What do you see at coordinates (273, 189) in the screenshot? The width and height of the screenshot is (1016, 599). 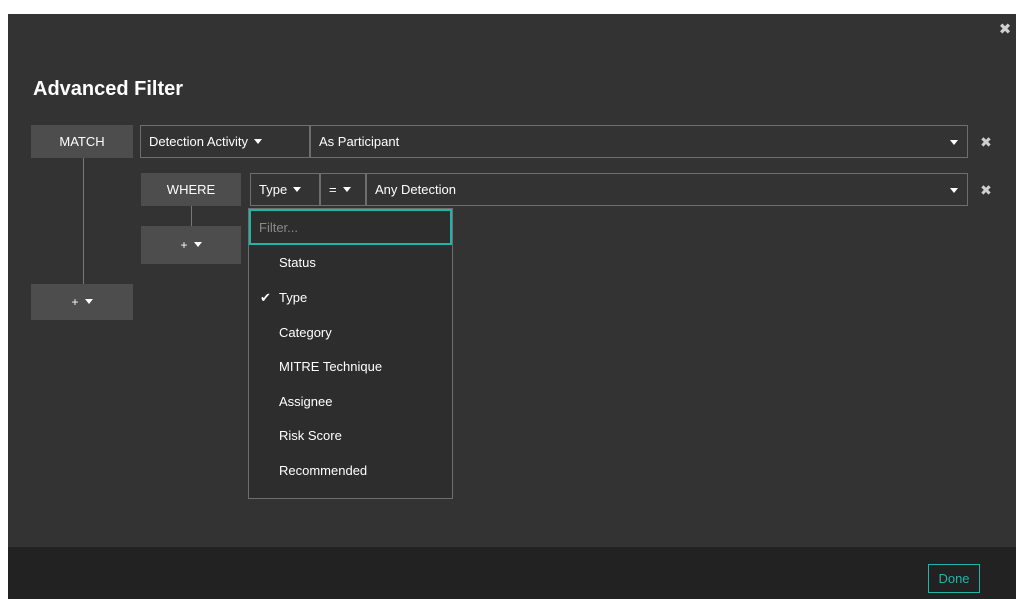 I see `field-select-value: Type` at bounding box center [273, 189].